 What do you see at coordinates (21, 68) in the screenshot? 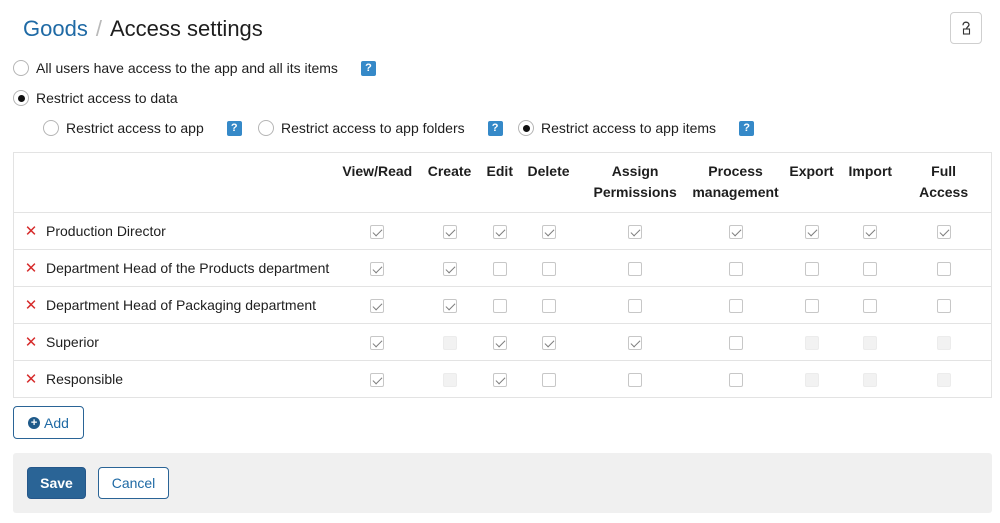
I see `radio-all-users` at bounding box center [21, 68].